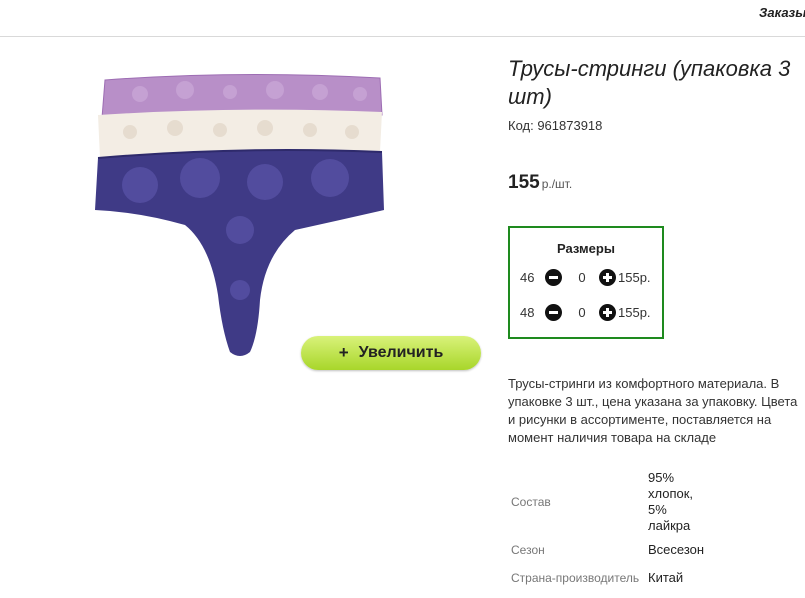  Describe the element at coordinates (401, 352) in the screenshot. I see `zoom-button-label: Увеличить` at that location.